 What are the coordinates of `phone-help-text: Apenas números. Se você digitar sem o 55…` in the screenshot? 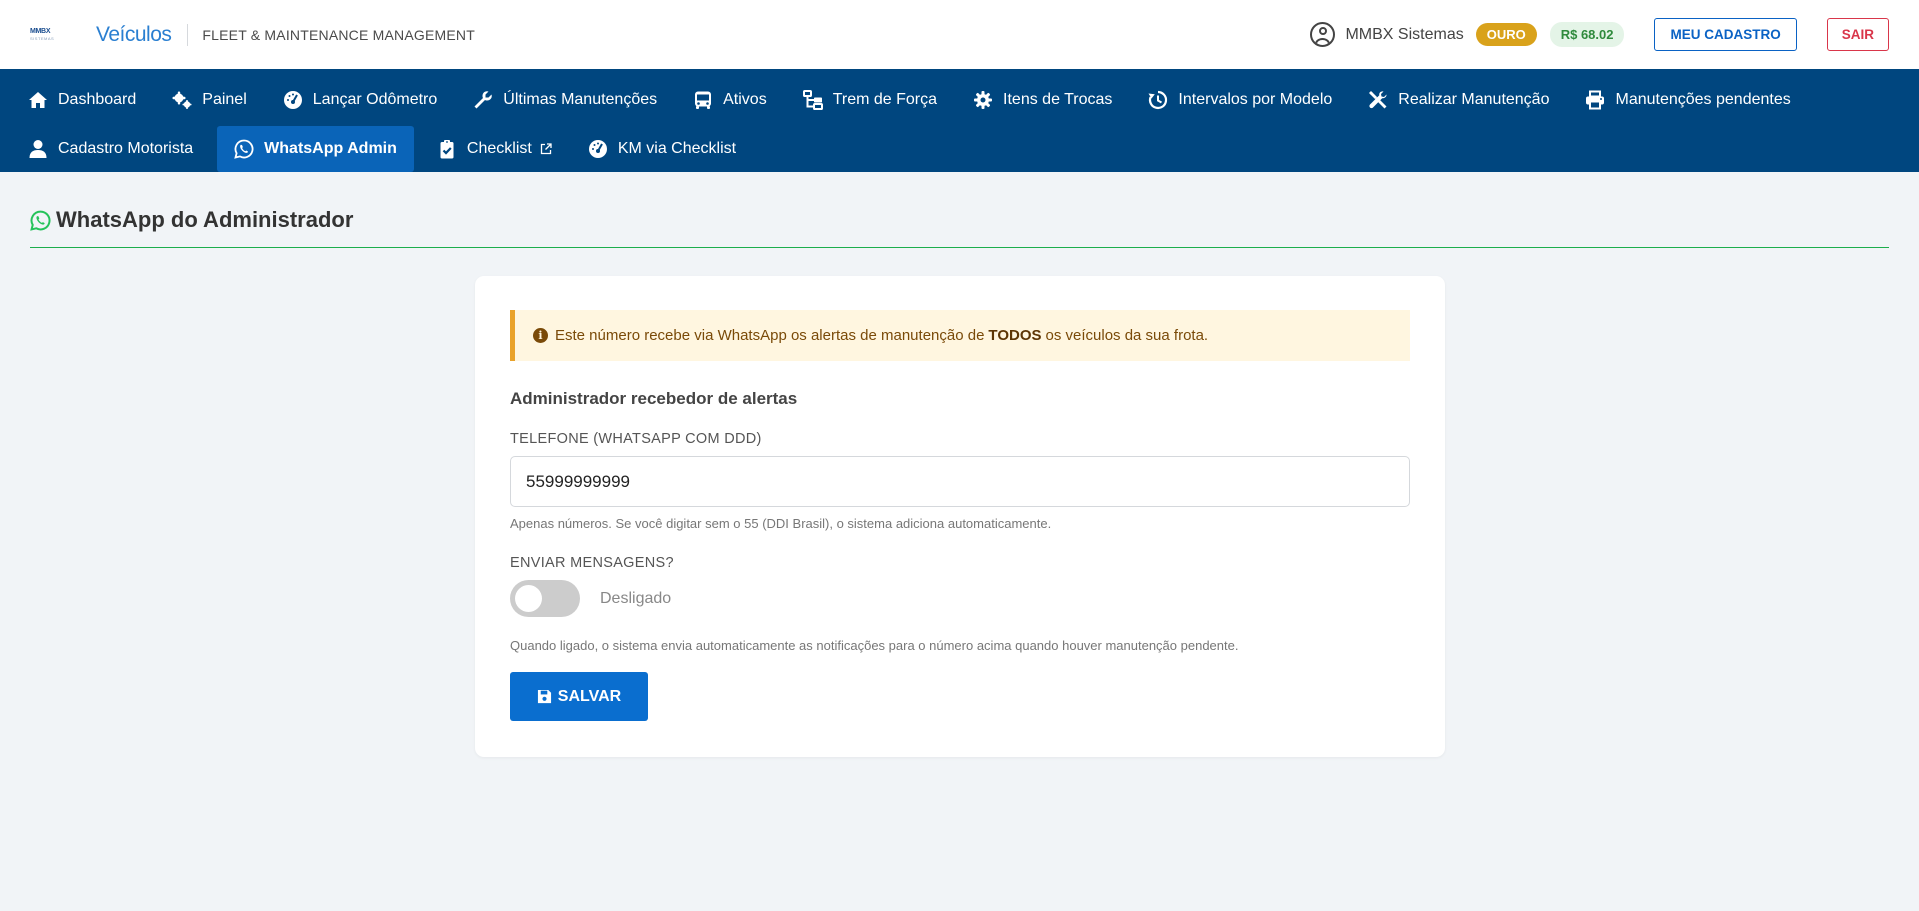 It's located at (781, 523).